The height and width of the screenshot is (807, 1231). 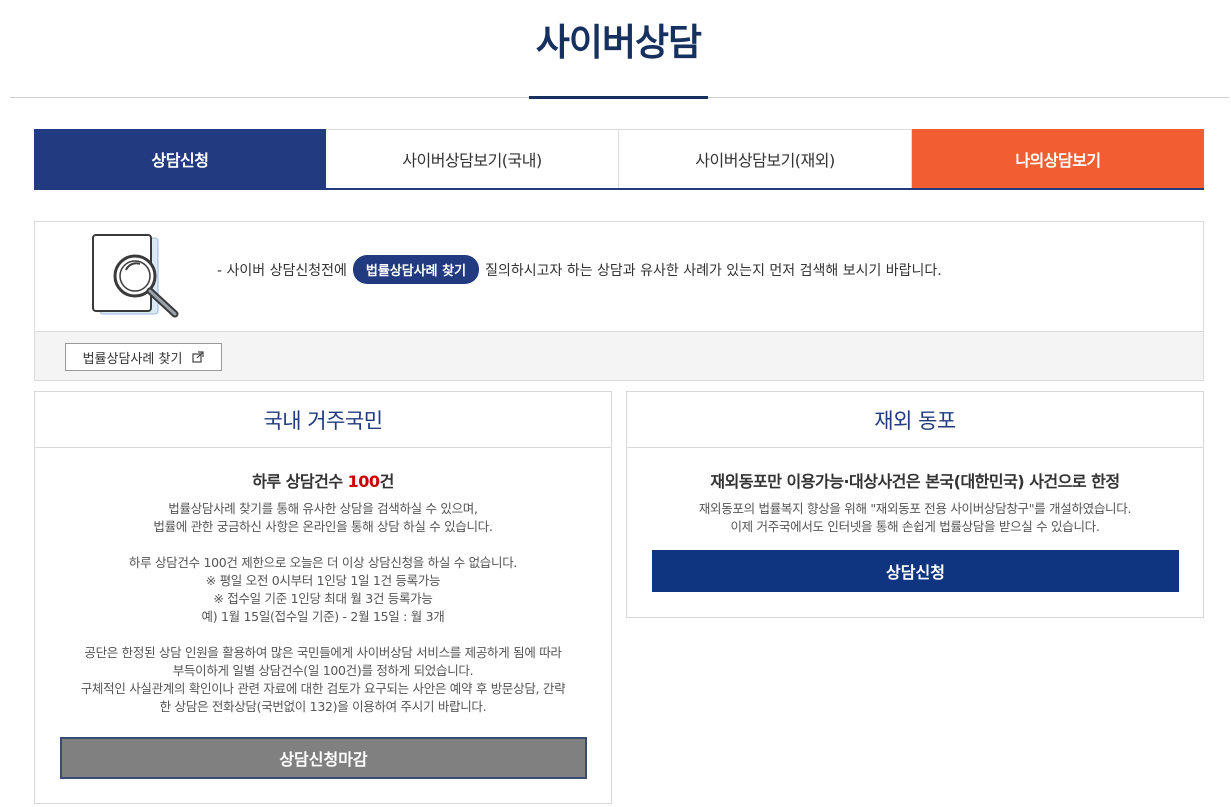 I want to click on tab-bar: 상담신청 사이버상담보기(국내) 사이버상담보기(재외) 나의상담보기, so click(x=619, y=159).